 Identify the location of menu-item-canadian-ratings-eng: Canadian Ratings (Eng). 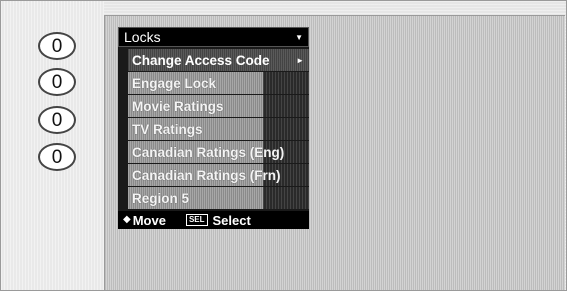
(218, 152).